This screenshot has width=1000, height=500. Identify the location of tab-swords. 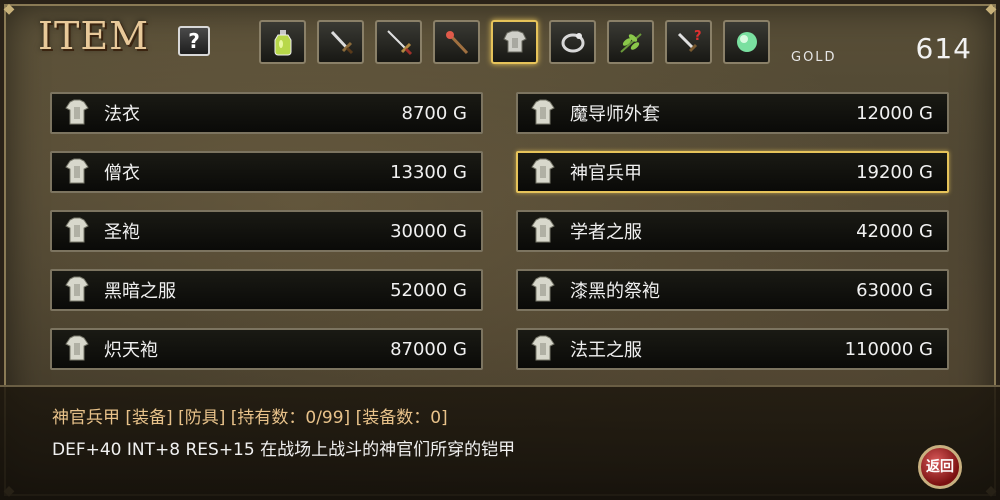
(340, 42).